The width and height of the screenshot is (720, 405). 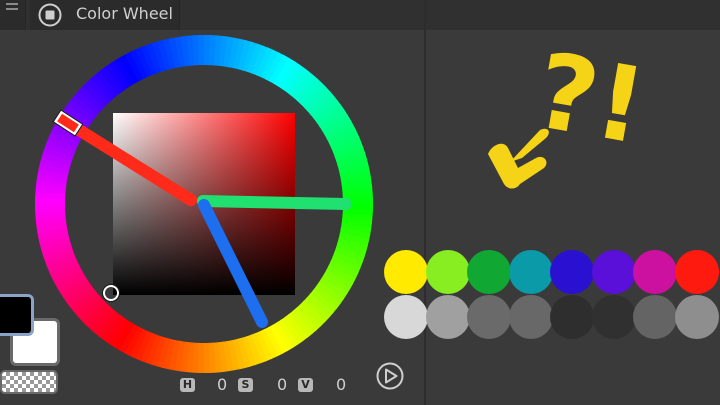 I want to click on saturation-label: S, so click(x=245, y=385).